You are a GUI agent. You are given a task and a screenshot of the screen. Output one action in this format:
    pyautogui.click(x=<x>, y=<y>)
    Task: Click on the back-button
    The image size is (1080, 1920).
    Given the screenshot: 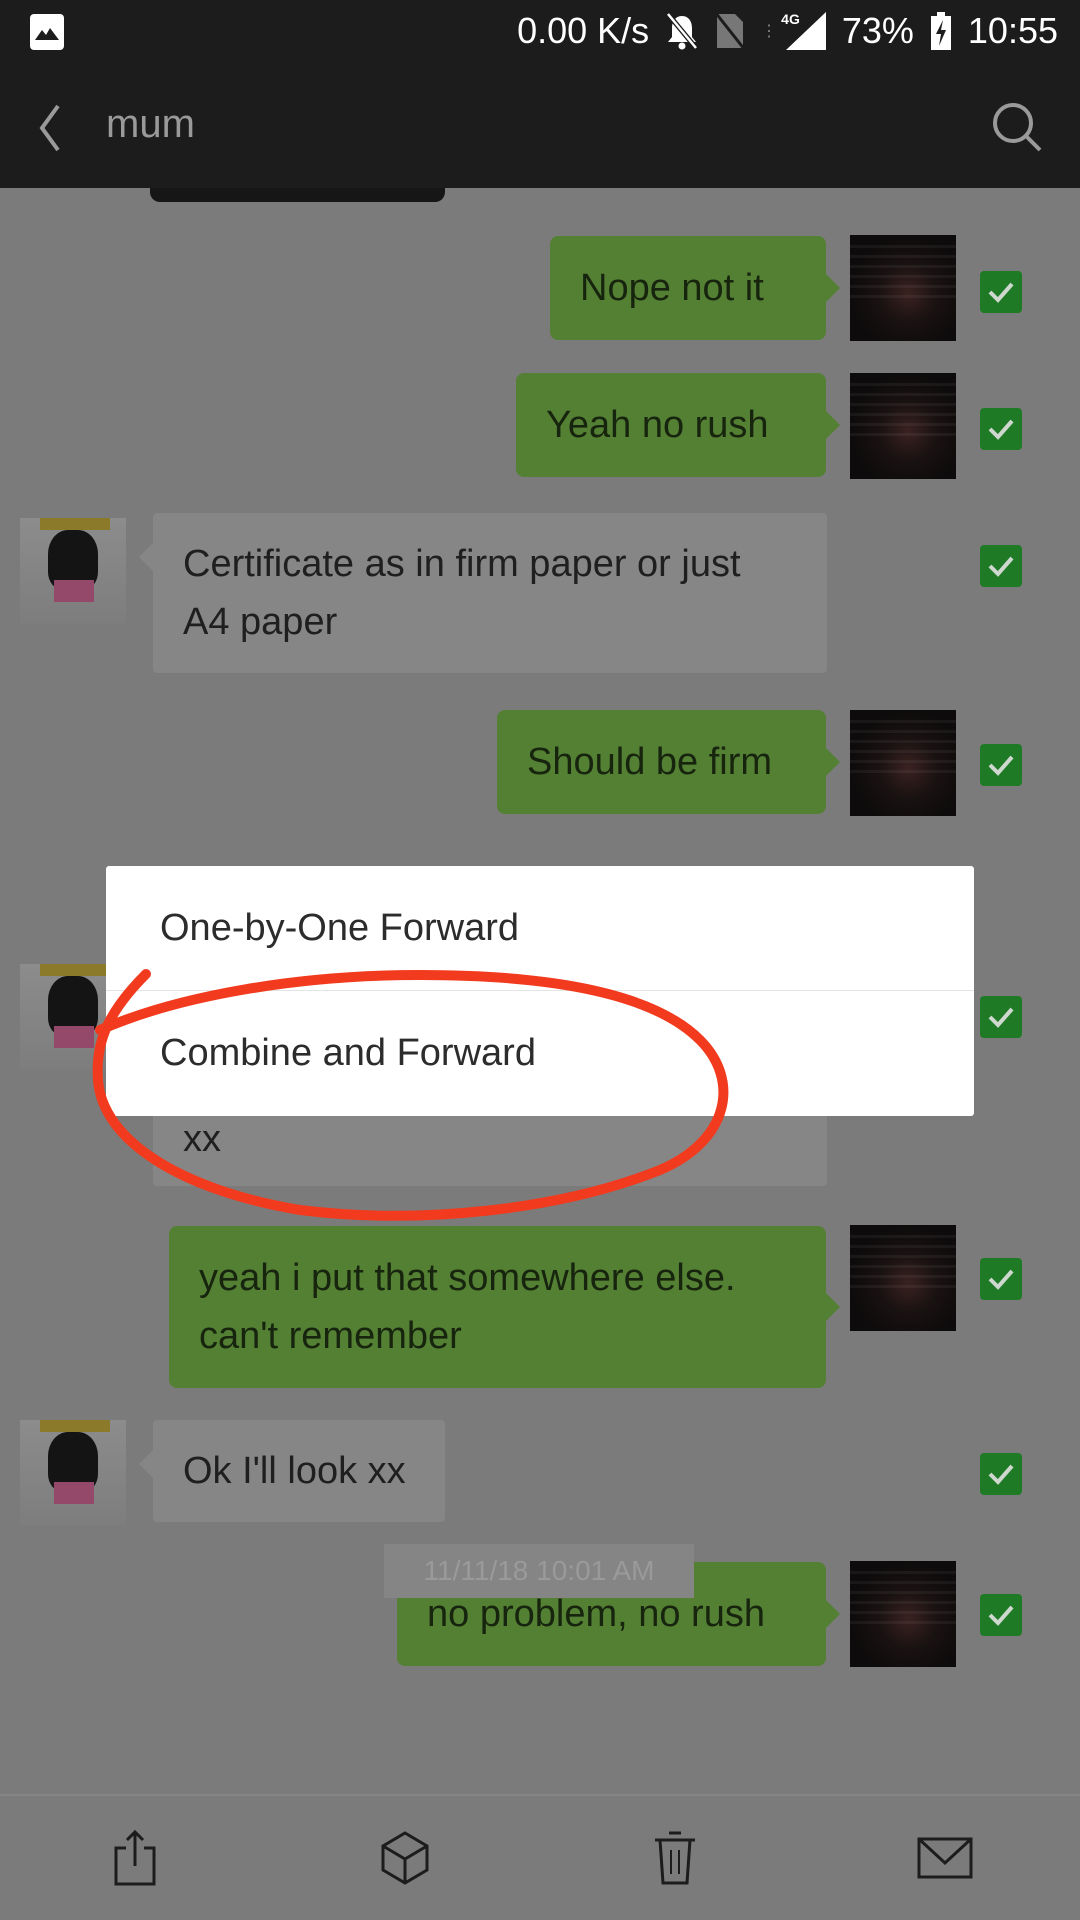 What is the action you would take?
    pyautogui.click(x=50, y=128)
    